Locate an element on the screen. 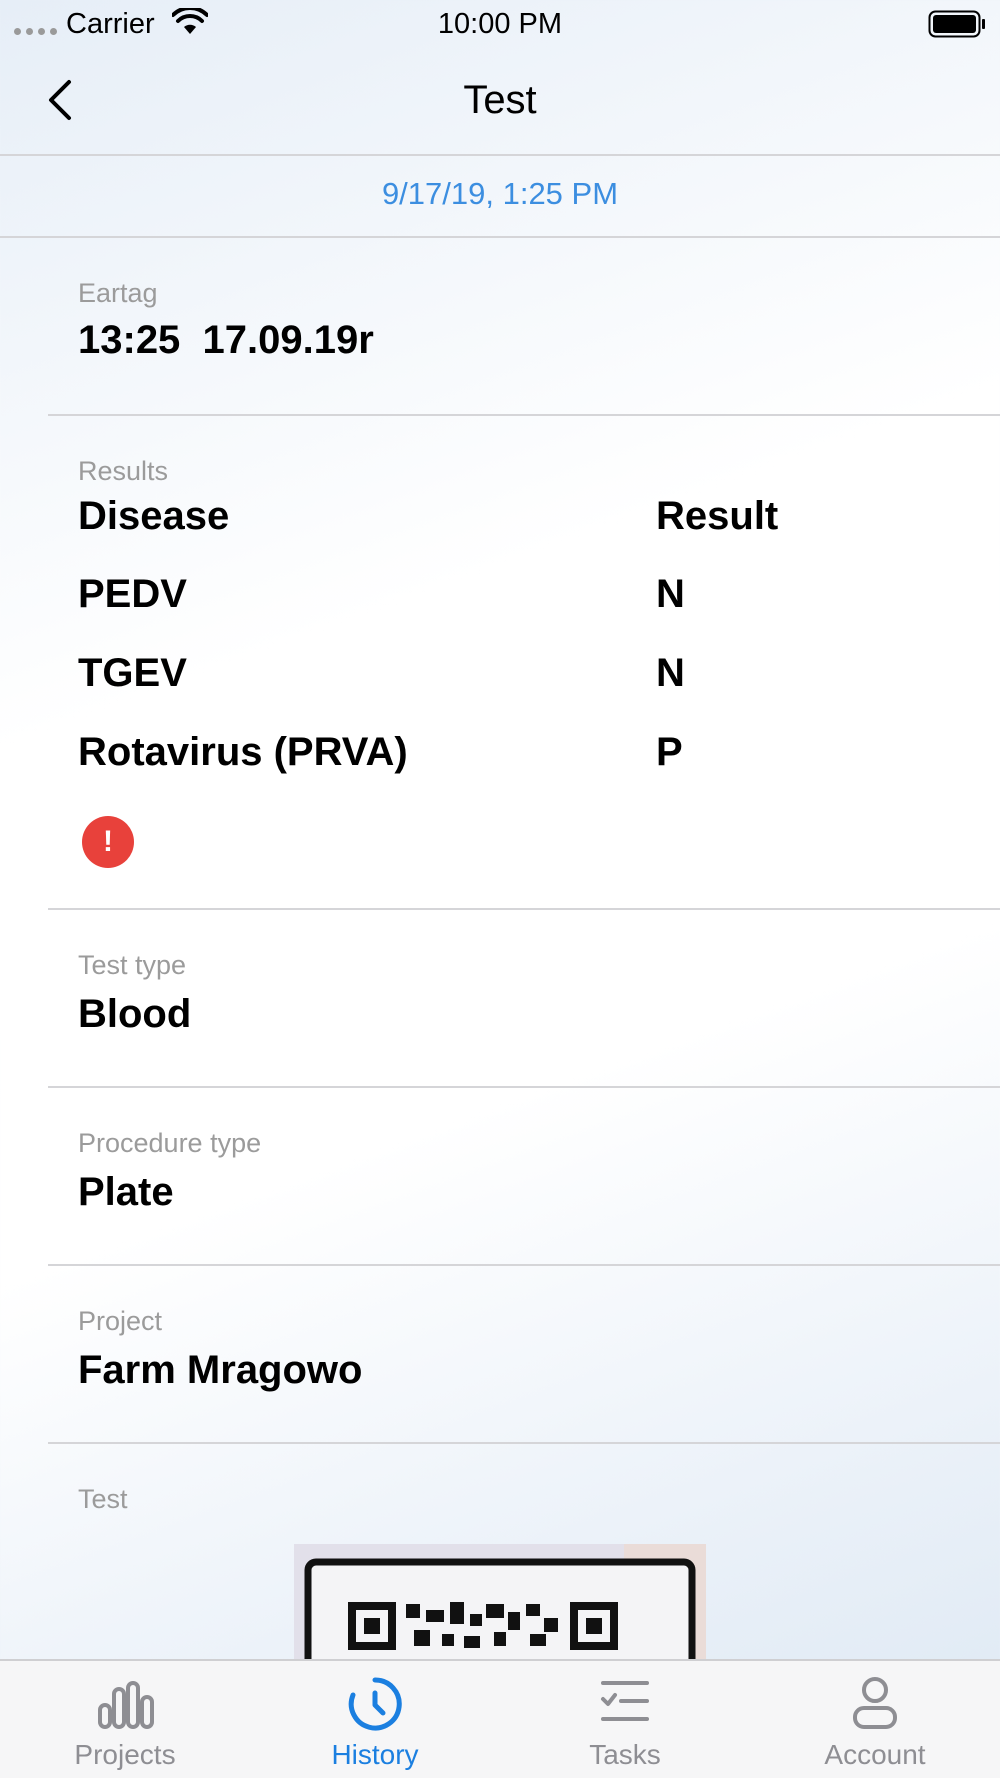 The width and height of the screenshot is (1000, 1778). navigation-bar: Test is located at coordinates (500, 102).